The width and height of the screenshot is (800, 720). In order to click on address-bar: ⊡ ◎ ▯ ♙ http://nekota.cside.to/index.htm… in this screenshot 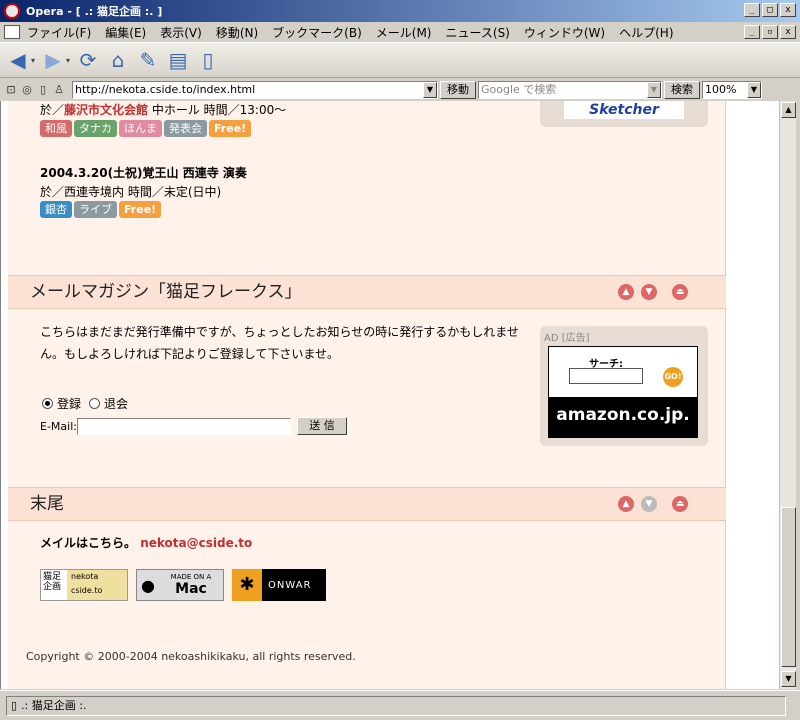, I will do `click(400, 90)`.